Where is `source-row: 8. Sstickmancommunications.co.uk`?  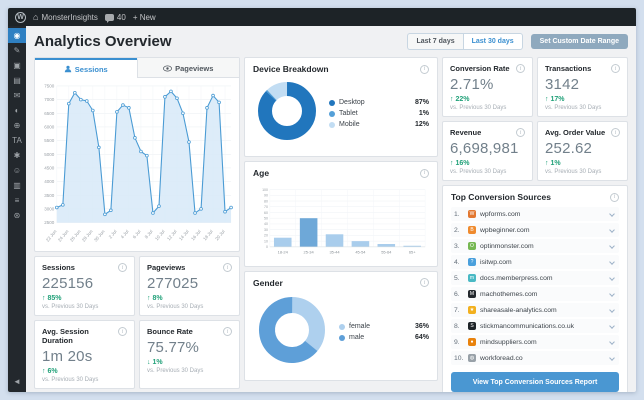
source-row: 8. Sstickmancommunications.co.uk is located at coordinates (535, 326).